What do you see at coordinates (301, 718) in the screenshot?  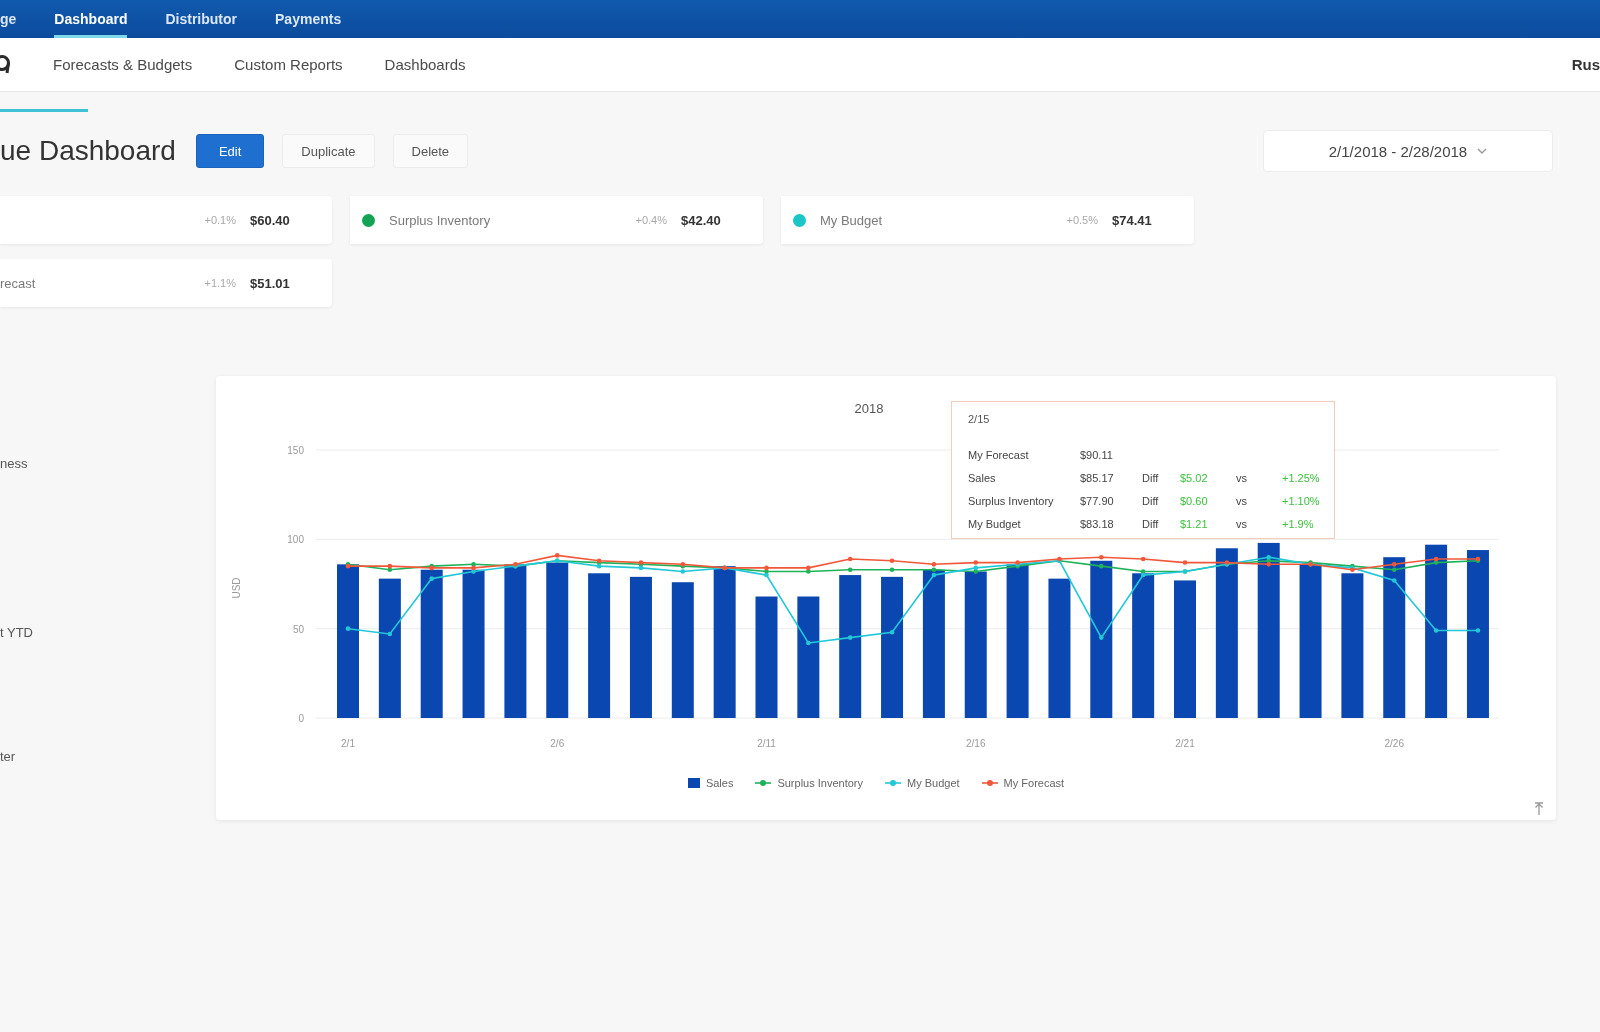 I see `axis-tick-label: 0` at bounding box center [301, 718].